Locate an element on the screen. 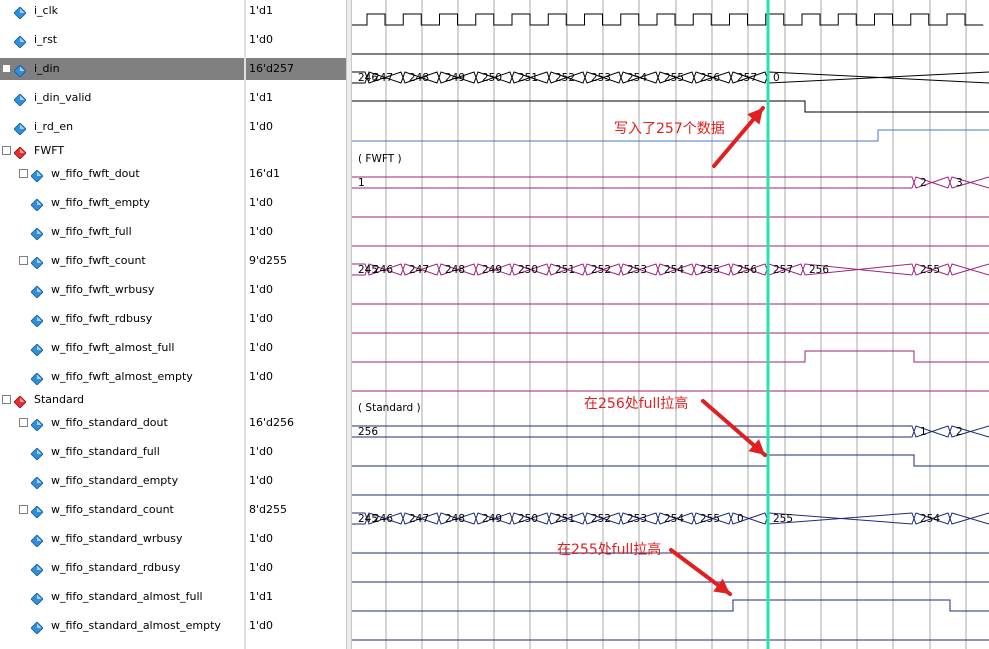 The width and height of the screenshot is (989, 649). signal-name: w_fifo_standard_empty is located at coordinates (115, 480).